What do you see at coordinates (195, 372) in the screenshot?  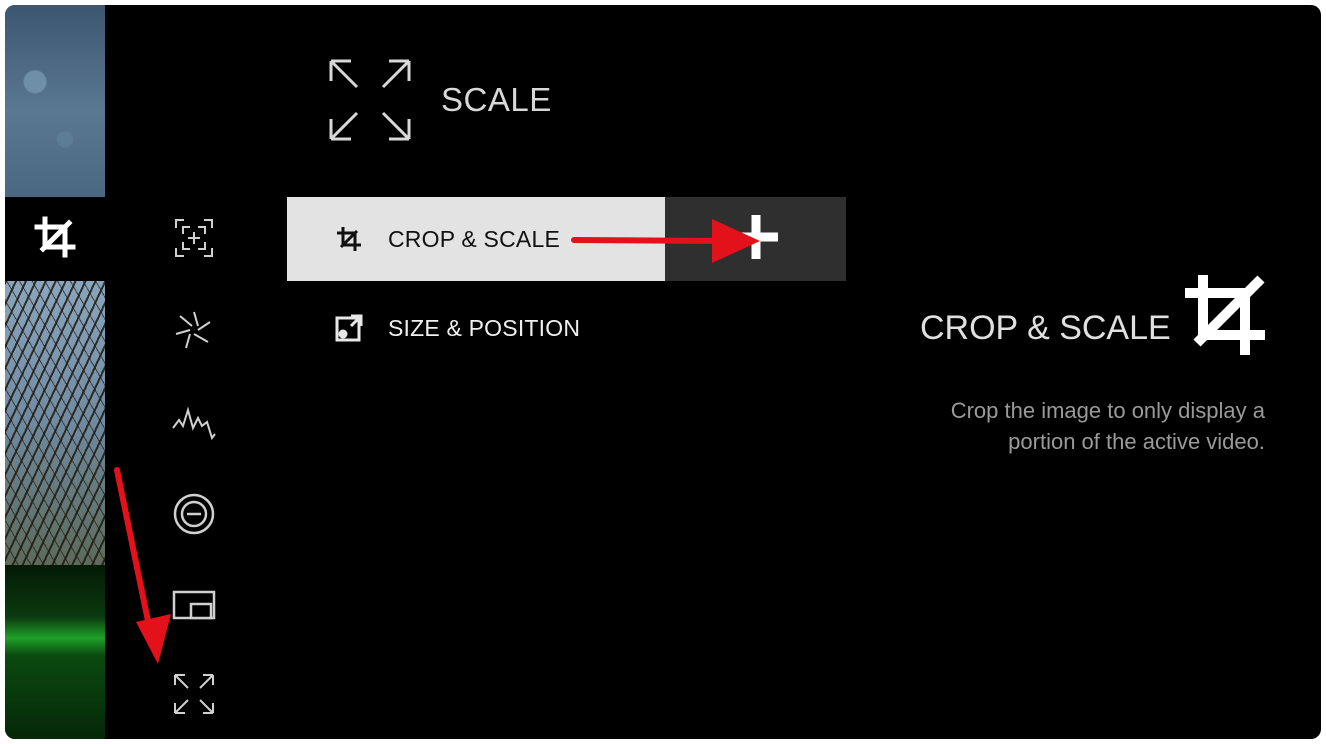 I see `tool-icon-column` at bounding box center [195, 372].